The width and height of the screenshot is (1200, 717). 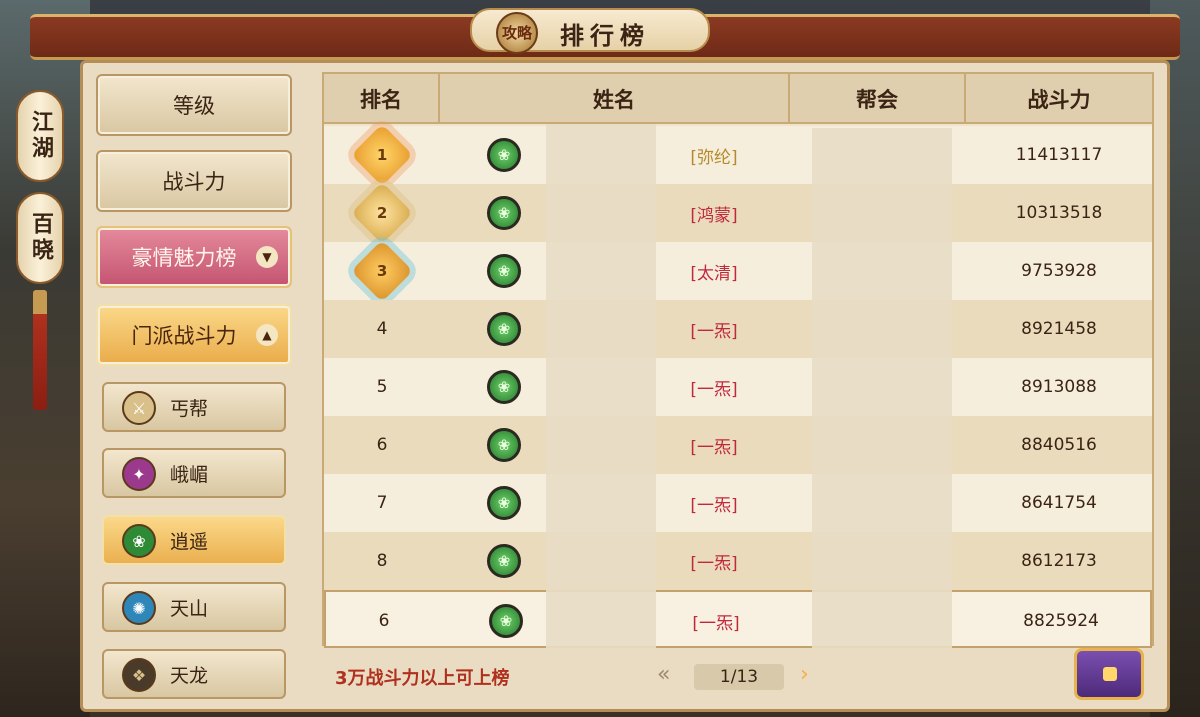 What do you see at coordinates (382, 503) in the screenshot?
I see `rank-cell: 7` at bounding box center [382, 503].